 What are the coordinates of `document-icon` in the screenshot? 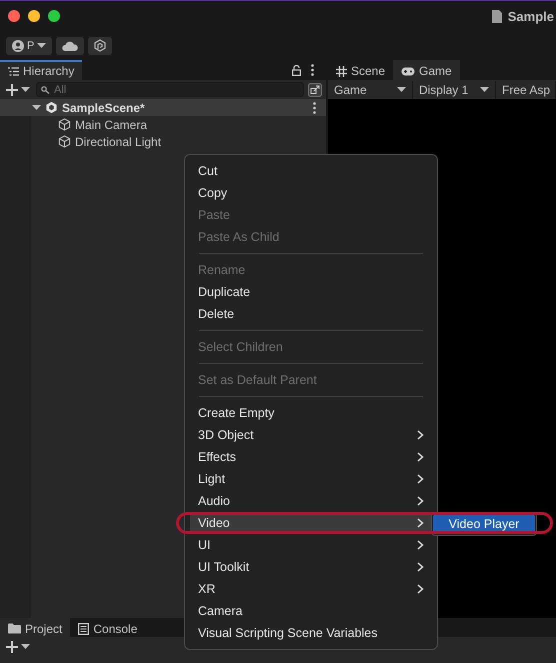 It's located at (497, 16).